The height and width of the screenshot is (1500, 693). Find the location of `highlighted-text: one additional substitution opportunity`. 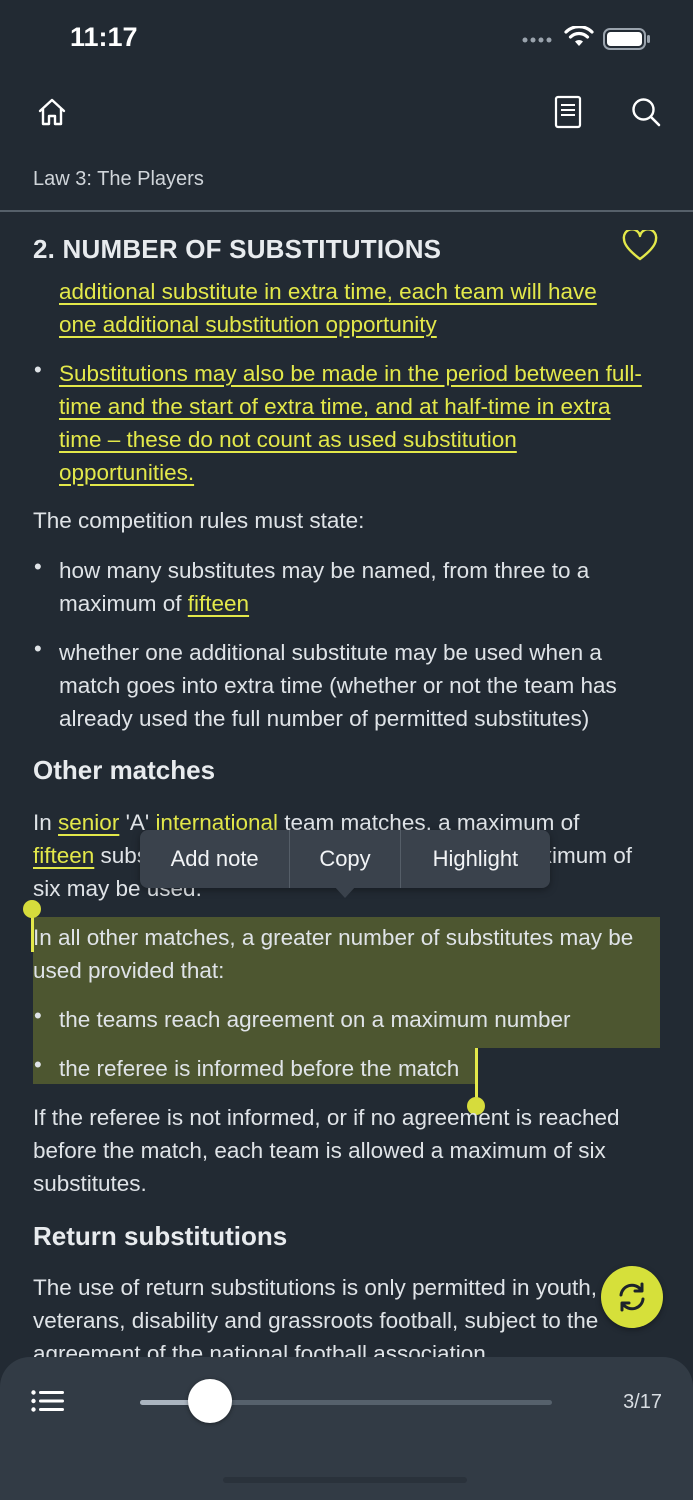

highlighted-text: one additional substitution opportunity is located at coordinates (248, 324).